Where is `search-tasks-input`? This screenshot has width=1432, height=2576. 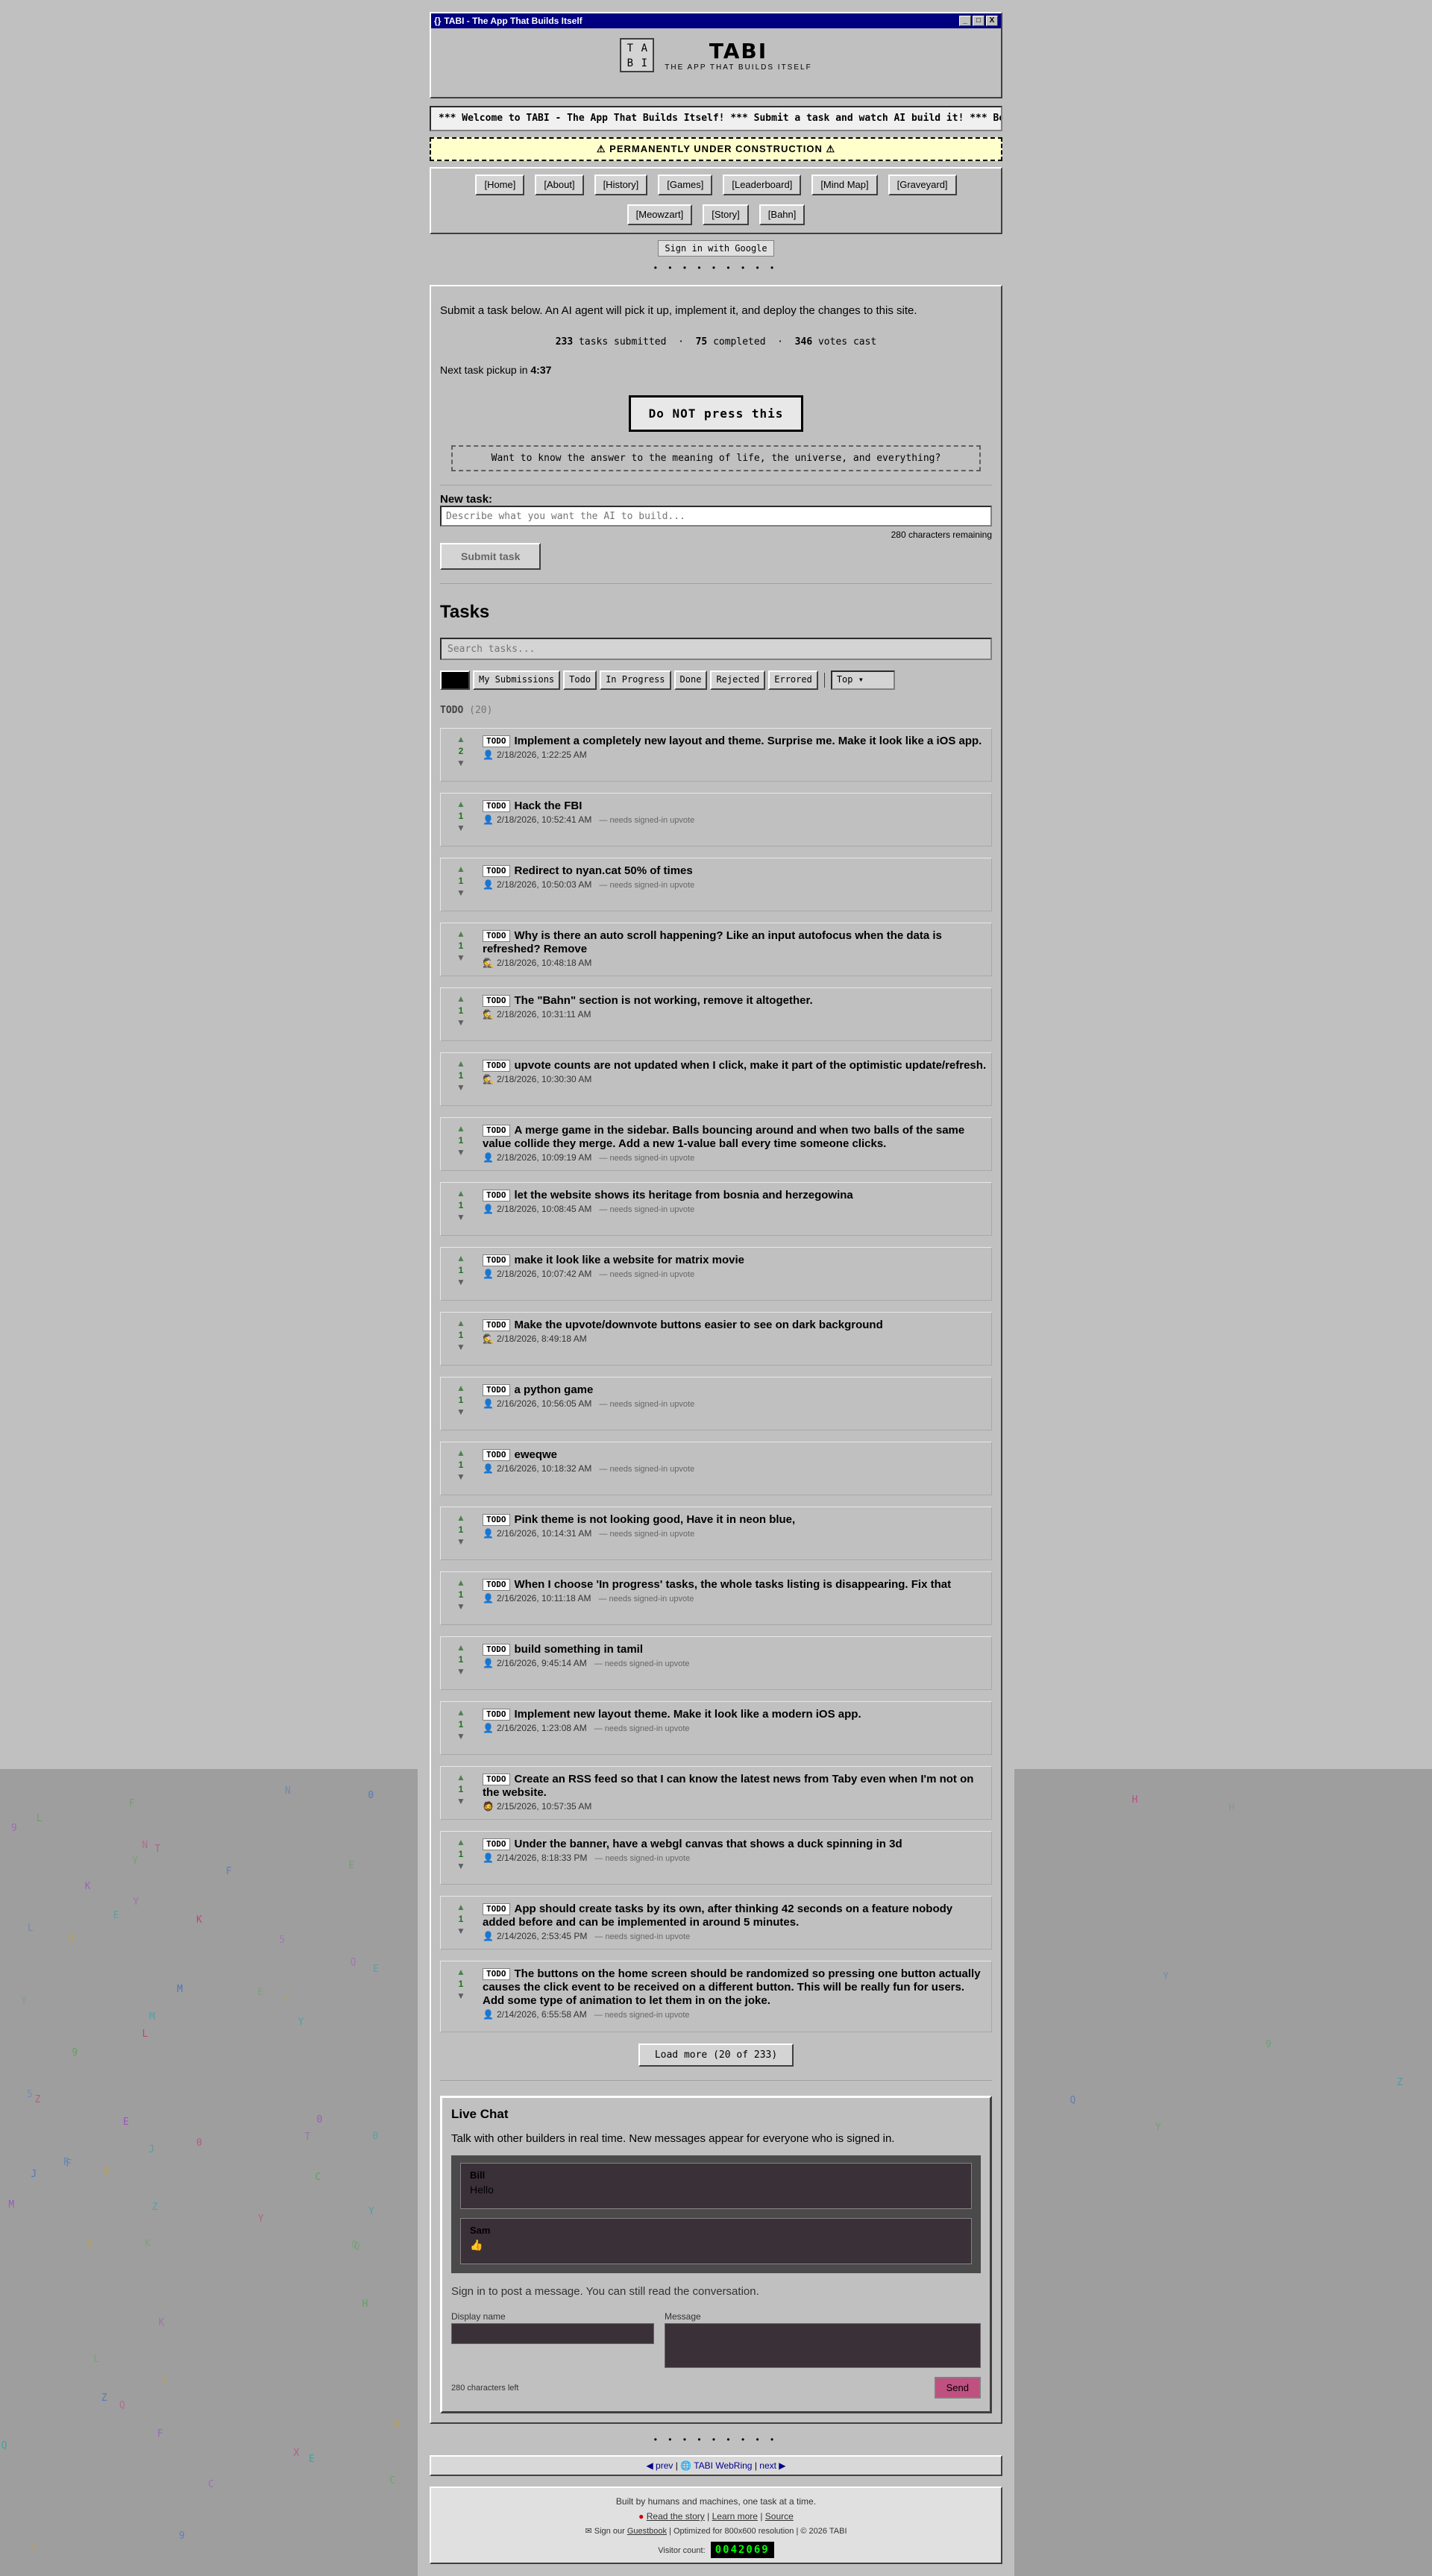
search-tasks-input is located at coordinates (716, 649).